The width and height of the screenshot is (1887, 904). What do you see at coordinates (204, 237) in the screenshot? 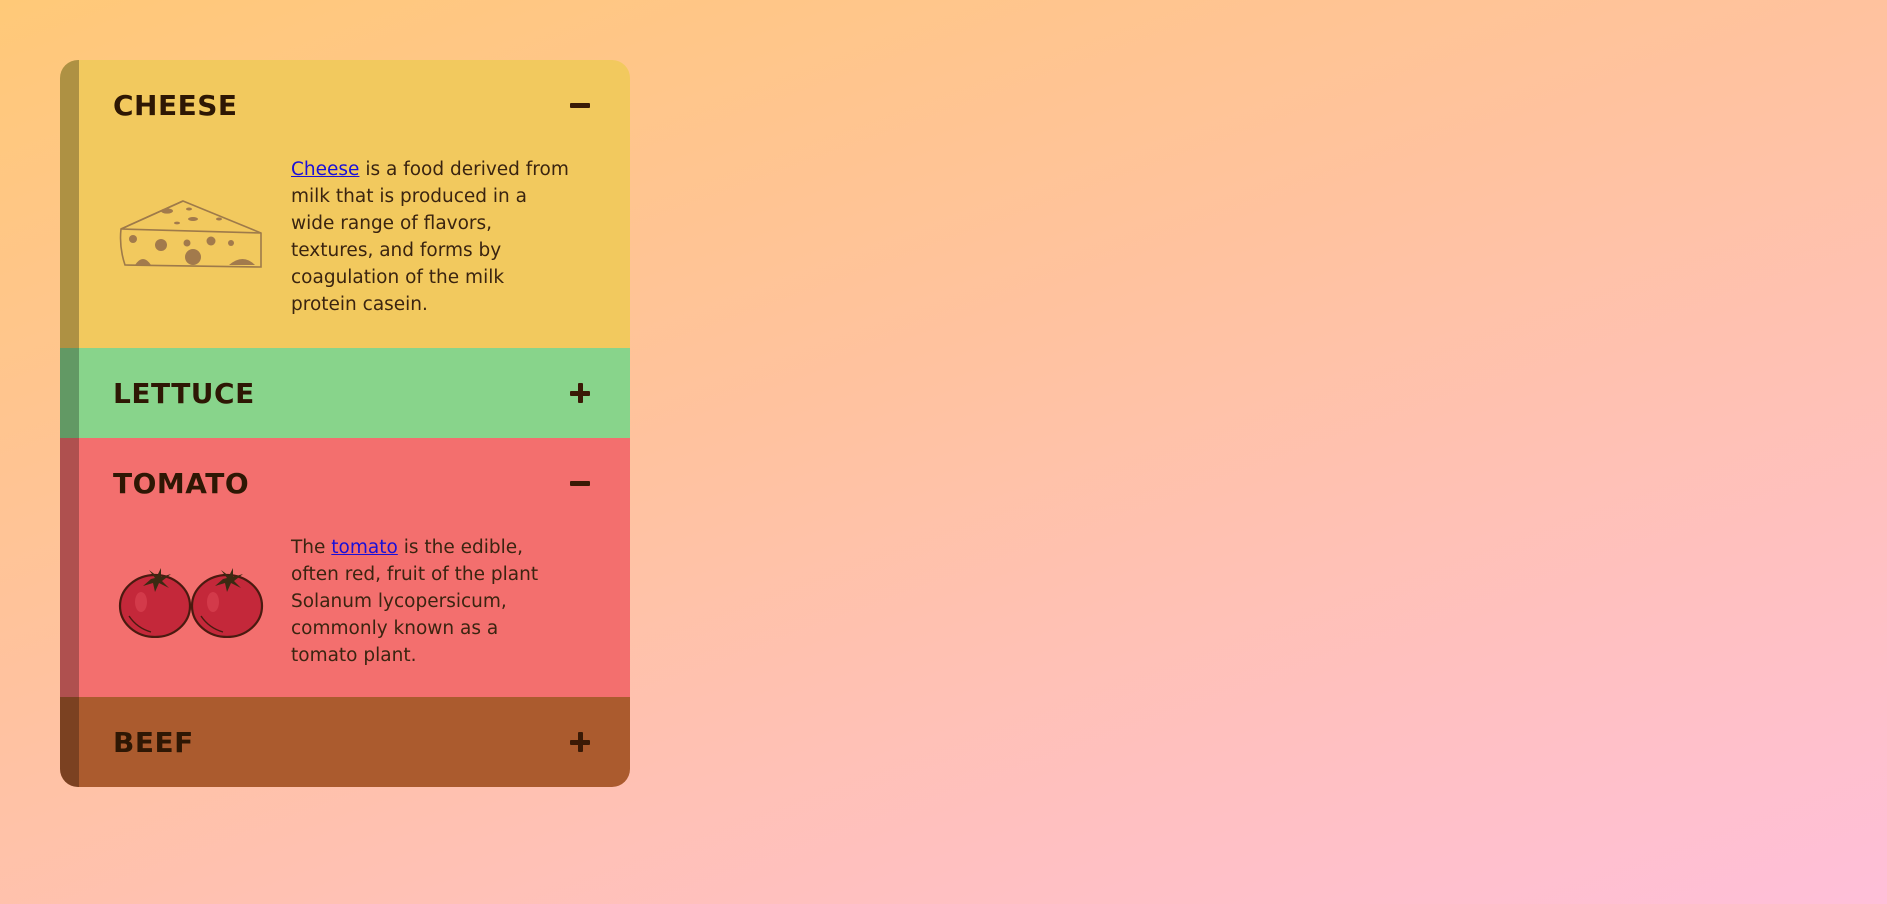
I see `cheese-icon` at bounding box center [204, 237].